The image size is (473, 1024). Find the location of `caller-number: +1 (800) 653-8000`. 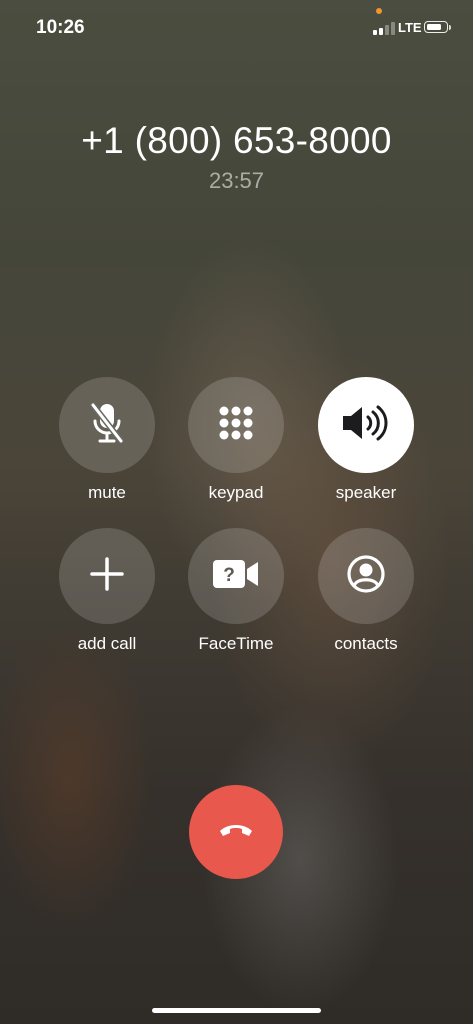

caller-number: +1 (800) 653-8000 is located at coordinates (236, 140).